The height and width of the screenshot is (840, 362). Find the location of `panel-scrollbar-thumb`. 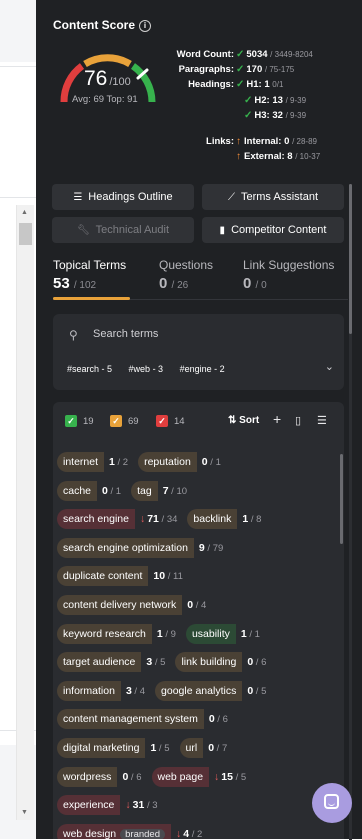

panel-scrollbar-thumb is located at coordinates (350, 259).